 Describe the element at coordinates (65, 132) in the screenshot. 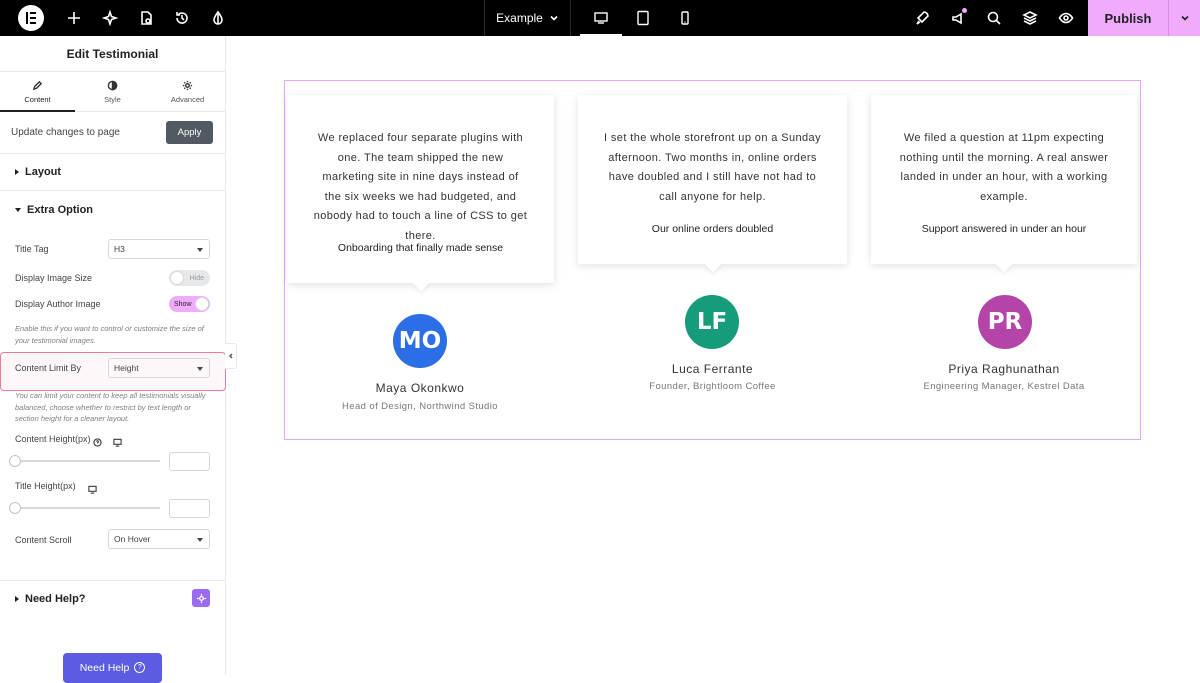

I see `update-text: Update changes to page` at that location.